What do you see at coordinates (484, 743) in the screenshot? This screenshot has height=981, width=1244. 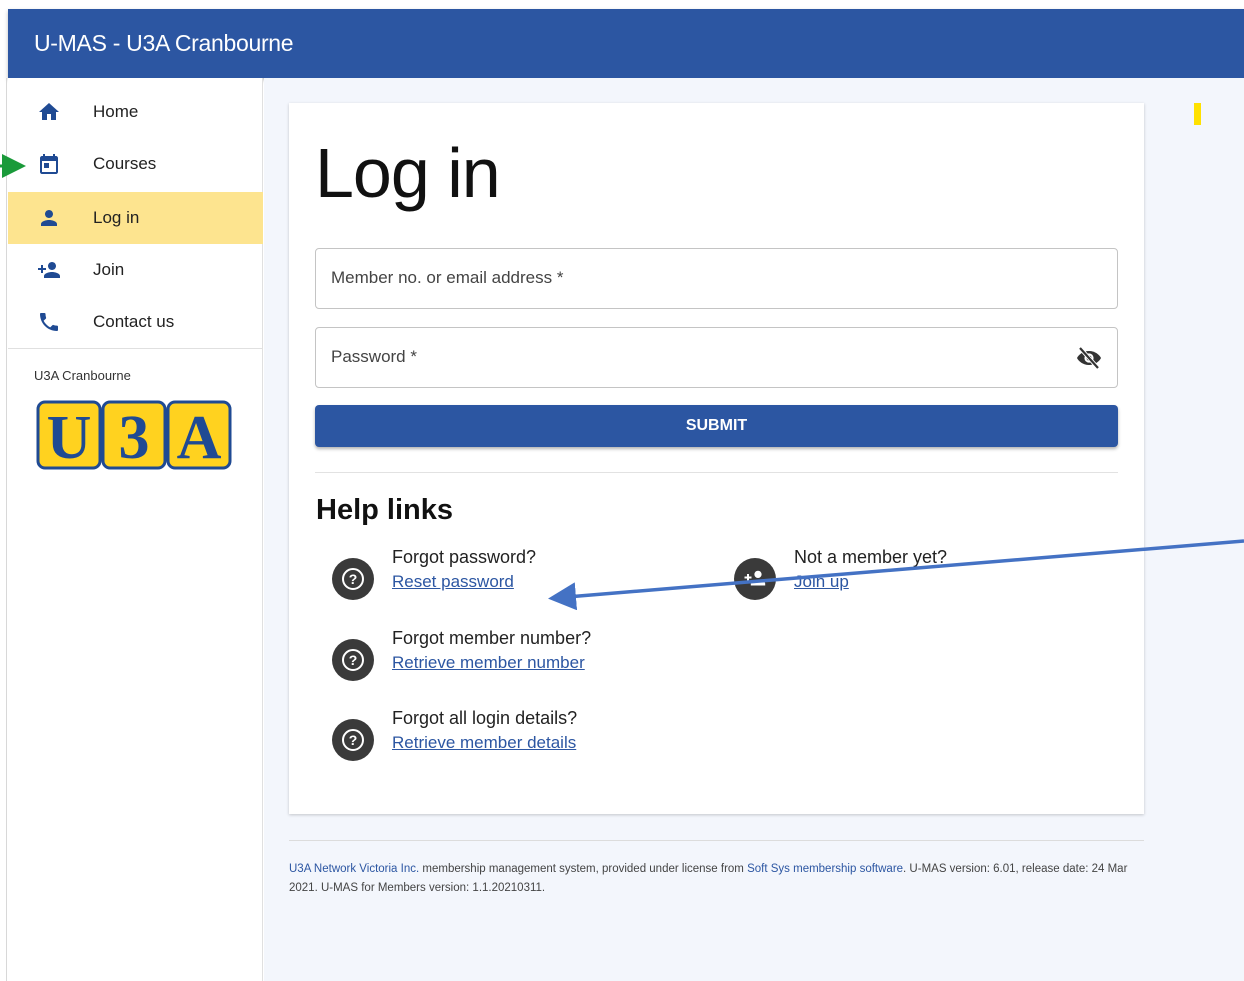 I see `retrieve-member-details-link: Retrieve member details` at bounding box center [484, 743].